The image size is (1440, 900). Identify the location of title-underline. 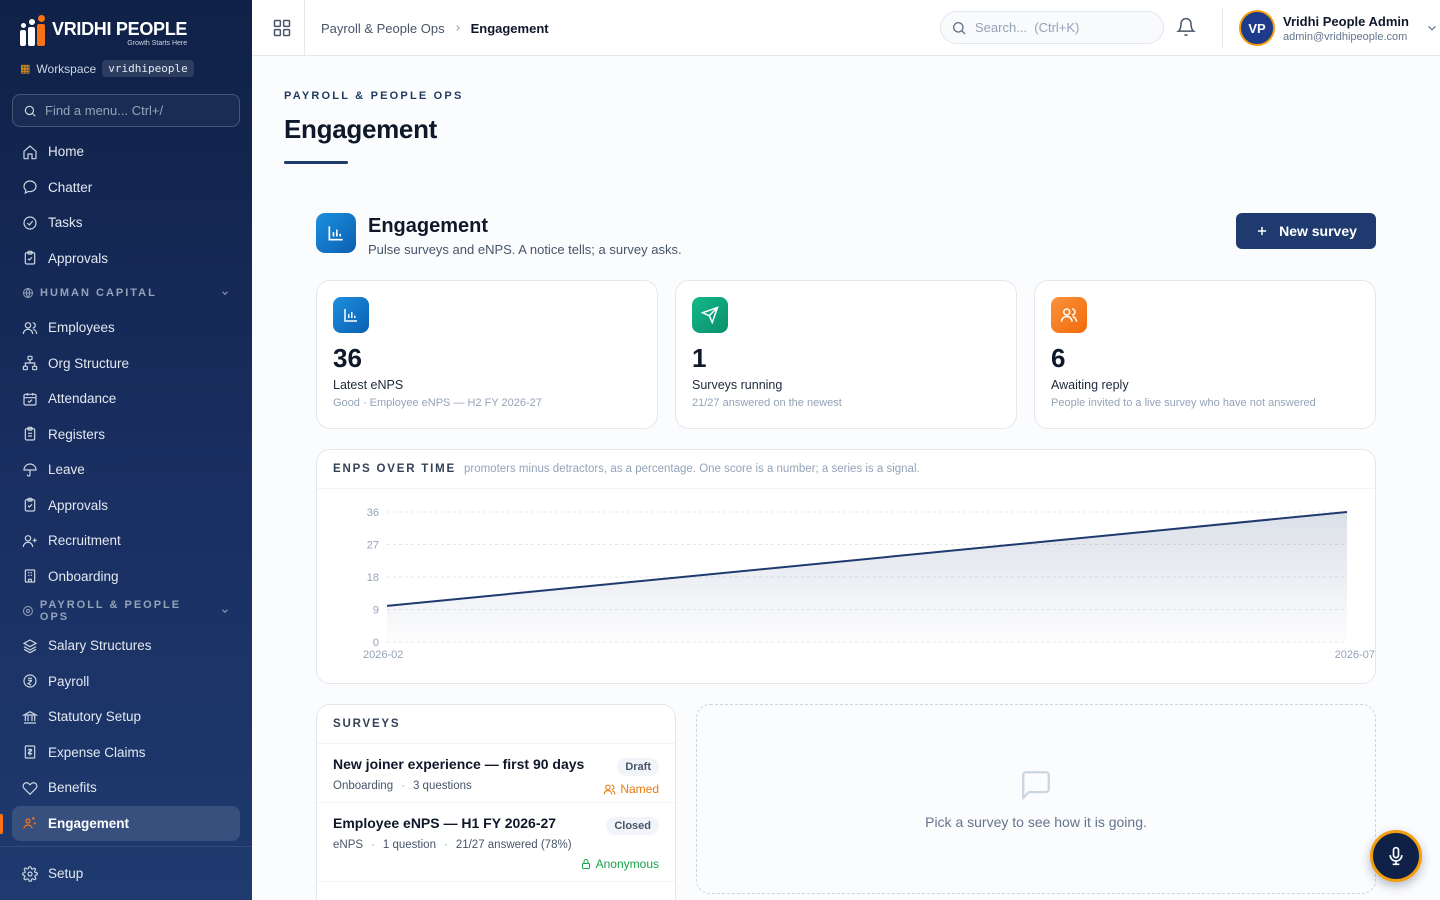
(316, 162).